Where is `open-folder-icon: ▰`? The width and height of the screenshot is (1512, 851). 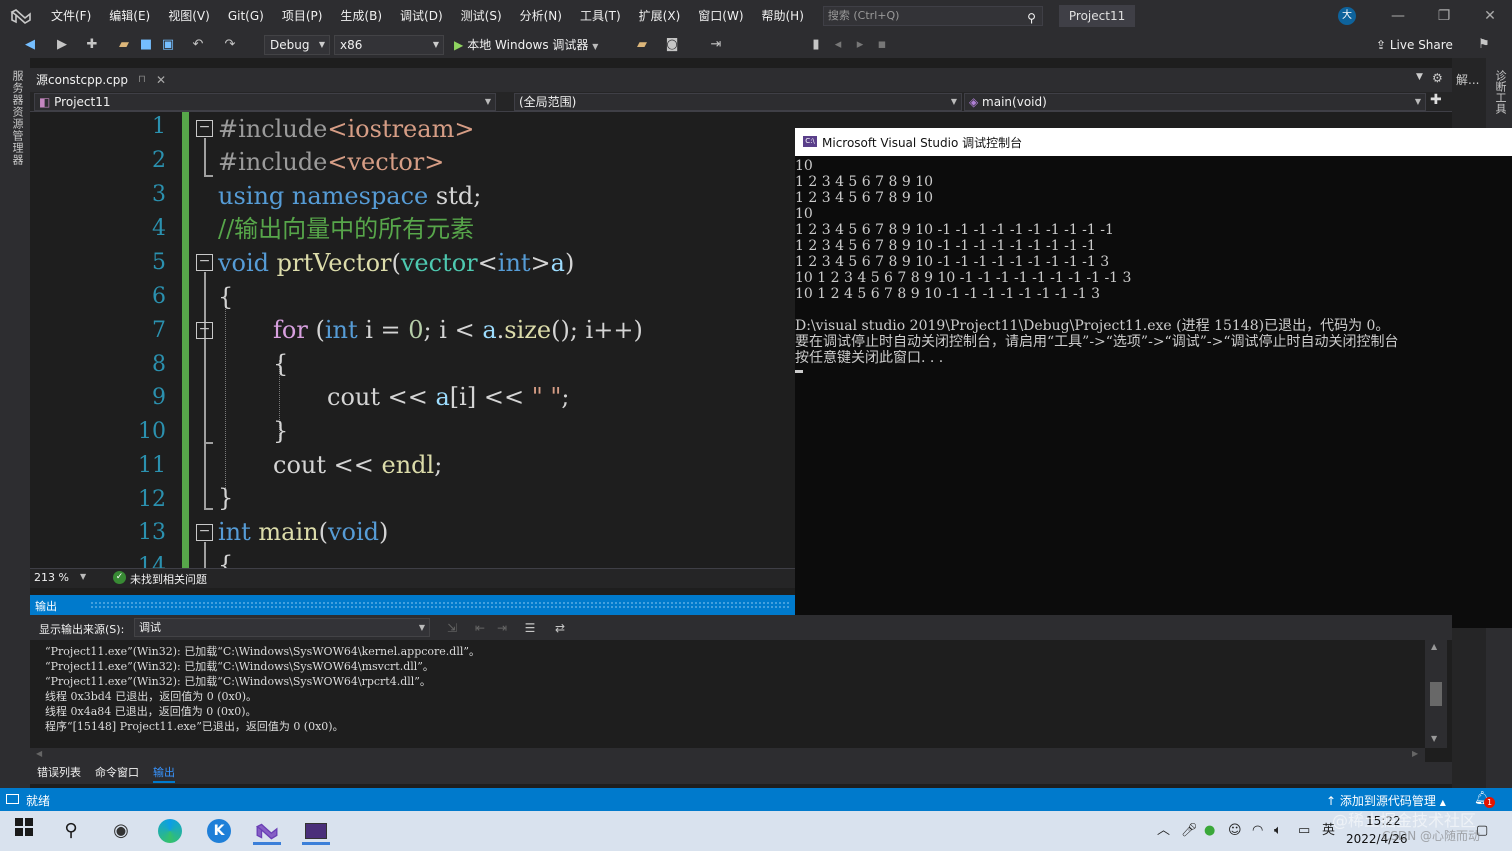 open-folder-icon: ▰ is located at coordinates (124, 45).